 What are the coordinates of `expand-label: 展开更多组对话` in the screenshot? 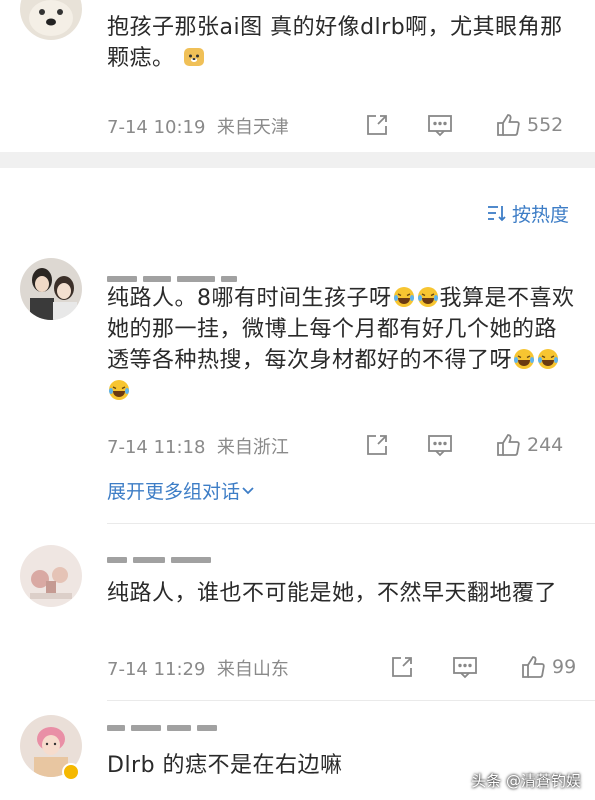 It's located at (174, 492).